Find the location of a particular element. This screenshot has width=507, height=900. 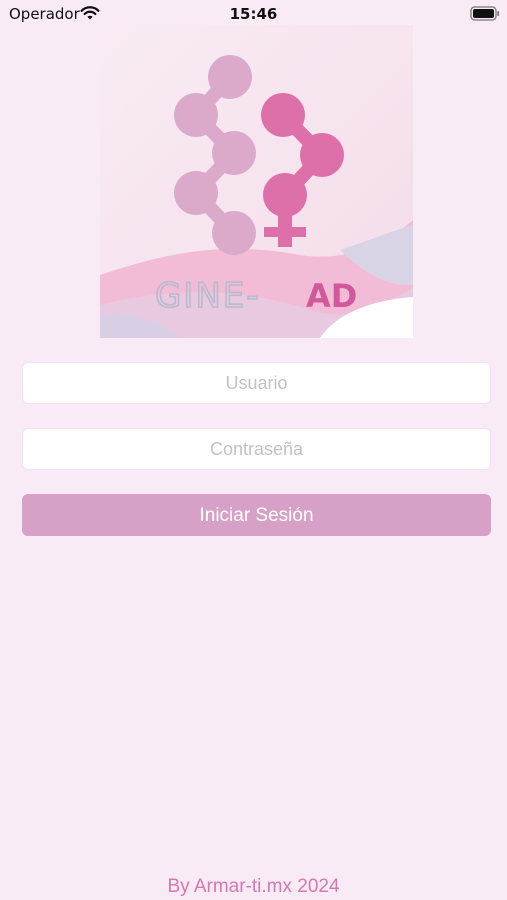

logo-text-accent: AD is located at coordinates (331, 296).